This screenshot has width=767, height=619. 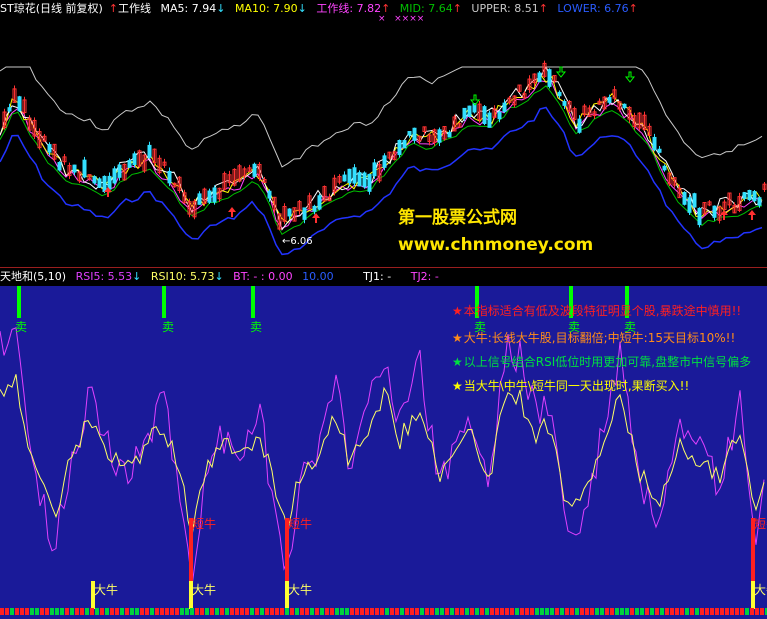 What do you see at coordinates (33, 276) in the screenshot?
I see `indicator-name: 天地和(5,10)` at bounding box center [33, 276].